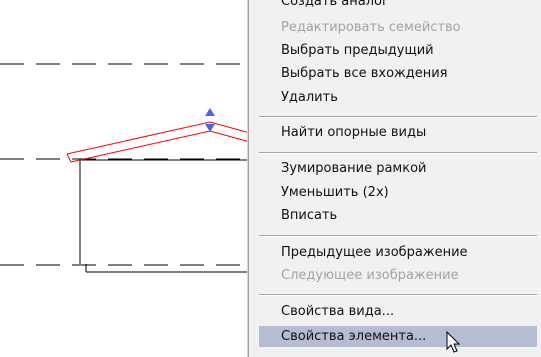 This screenshot has height=357, width=541. I want to click on menu-item-zoom-to-fit: Вписать, so click(398, 215).